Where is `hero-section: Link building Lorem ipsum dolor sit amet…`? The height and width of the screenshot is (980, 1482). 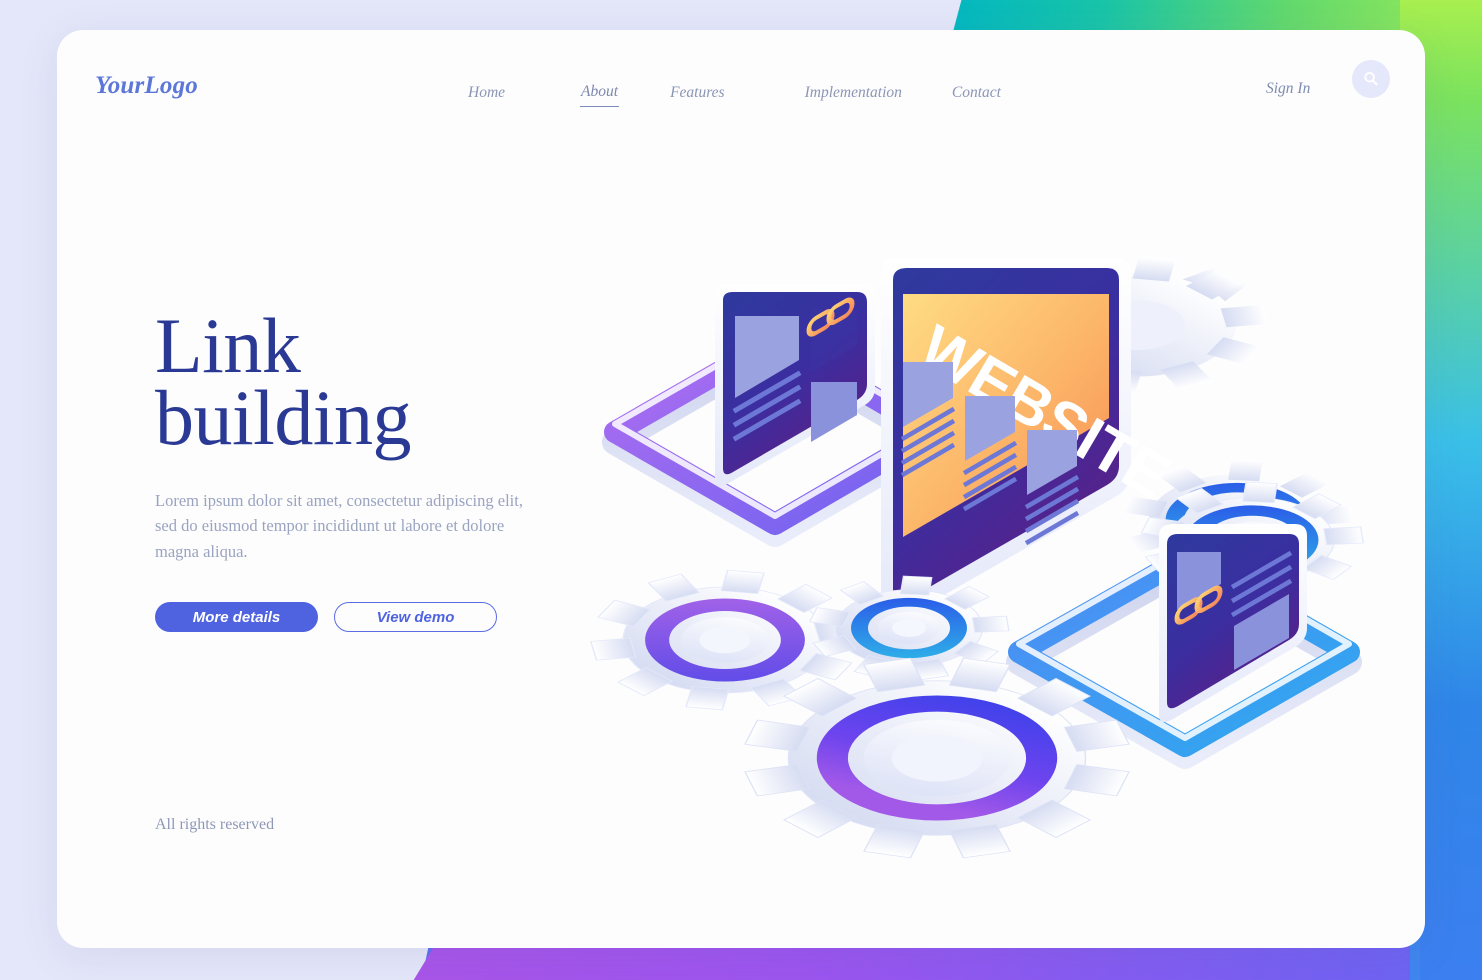
hero-section: Link building Lorem ipsum dolor sit amet… is located at coordinates (365, 470).